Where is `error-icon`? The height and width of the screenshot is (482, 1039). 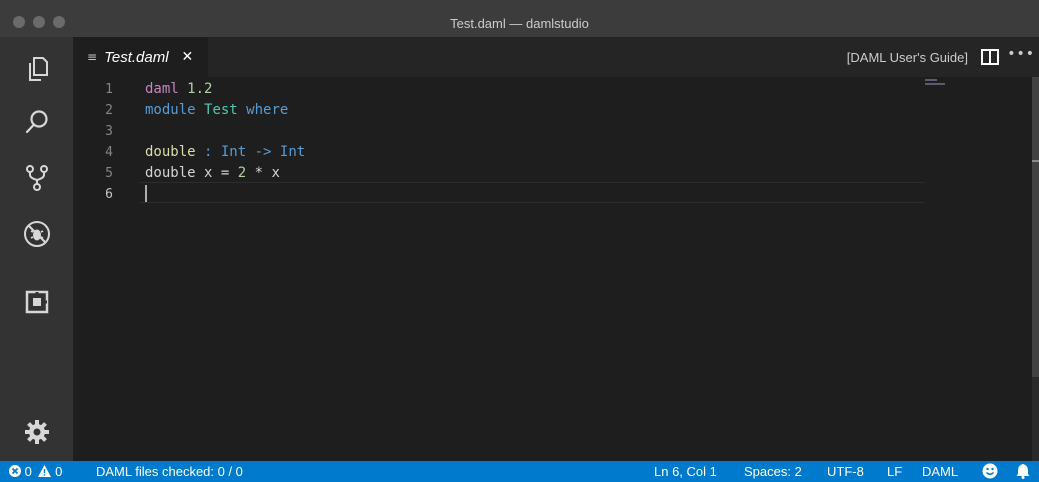 error-icon is located at coordinates (15, 471).